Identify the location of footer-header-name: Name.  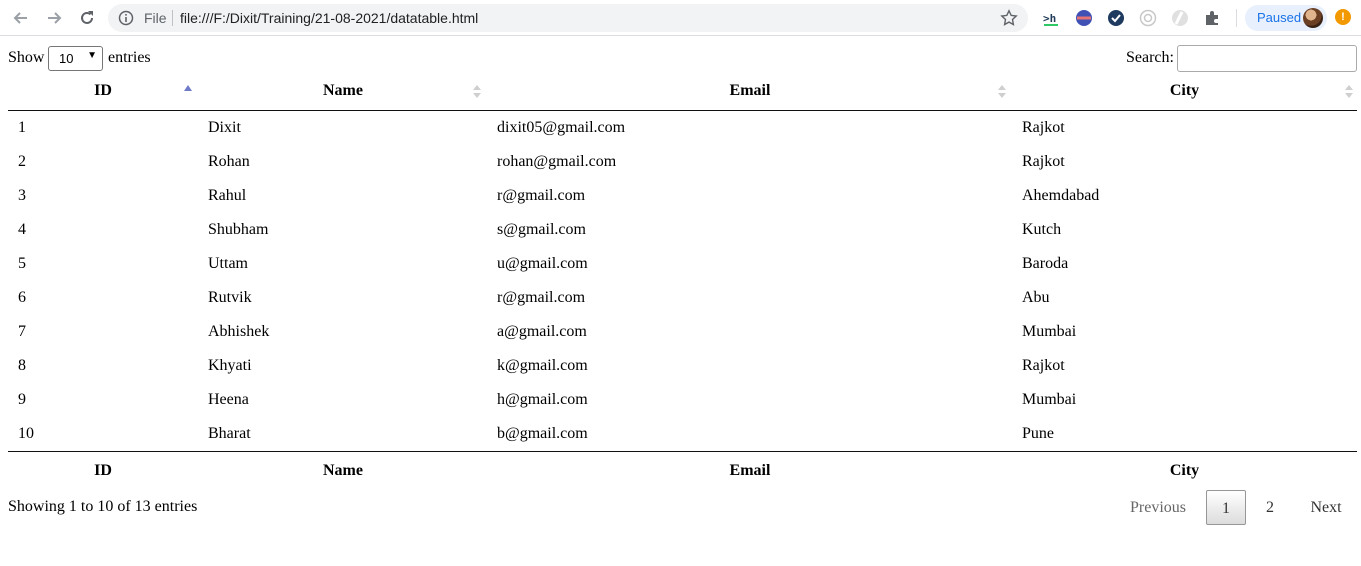
(343, 470).